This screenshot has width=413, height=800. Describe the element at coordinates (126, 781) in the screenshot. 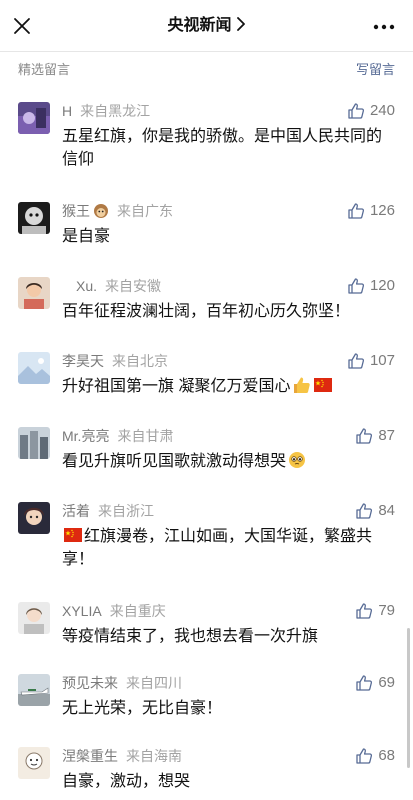

I see `comment-text: 自豪，激动，想哭` at that location.